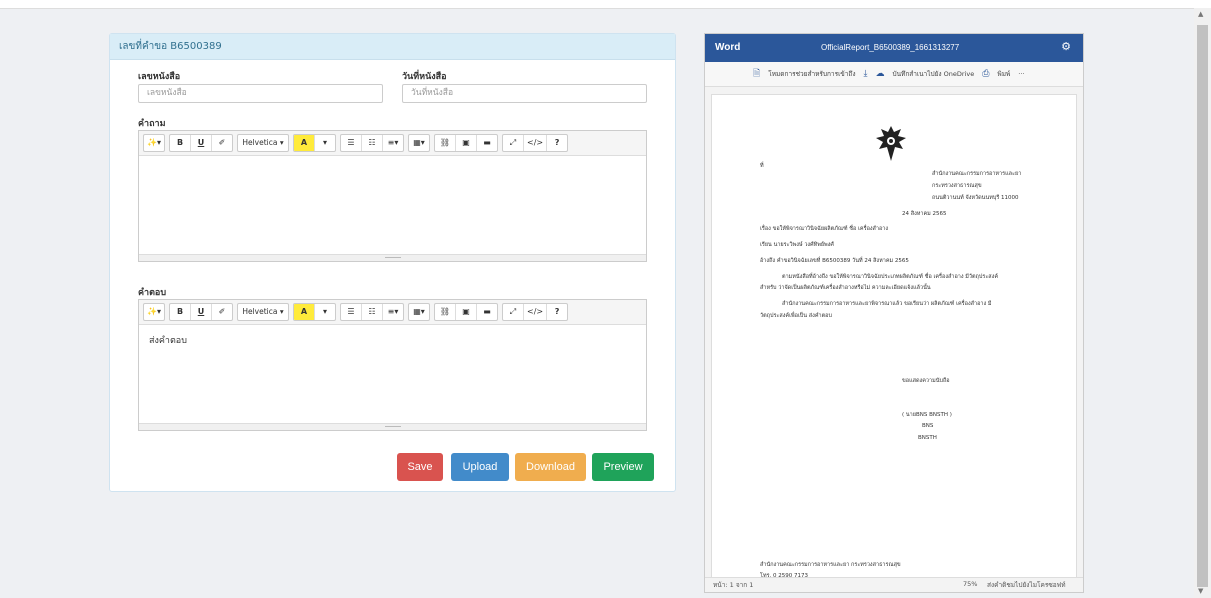  Describe the element at coordinates (977, 174) in the screenshot. I see `doc-org-line1: สำนักงานคณะกรรมการอาหารและยา` at that location.